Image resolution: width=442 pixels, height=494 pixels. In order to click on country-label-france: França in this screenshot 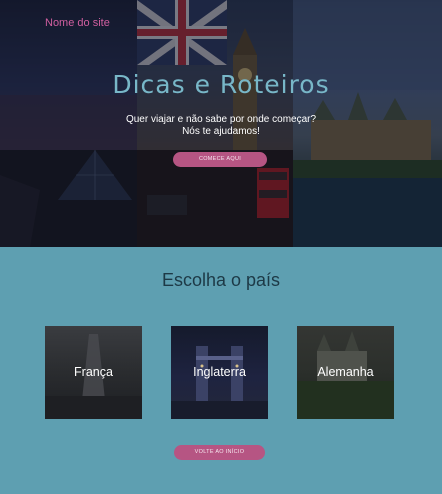, I will do `click(93, 372)`.